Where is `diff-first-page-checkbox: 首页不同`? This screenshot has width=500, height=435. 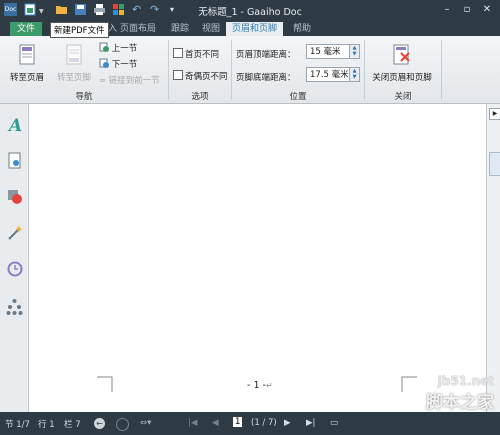 diff-first-page-checkbox: 首页不同 is located at coordinates (196, 54).